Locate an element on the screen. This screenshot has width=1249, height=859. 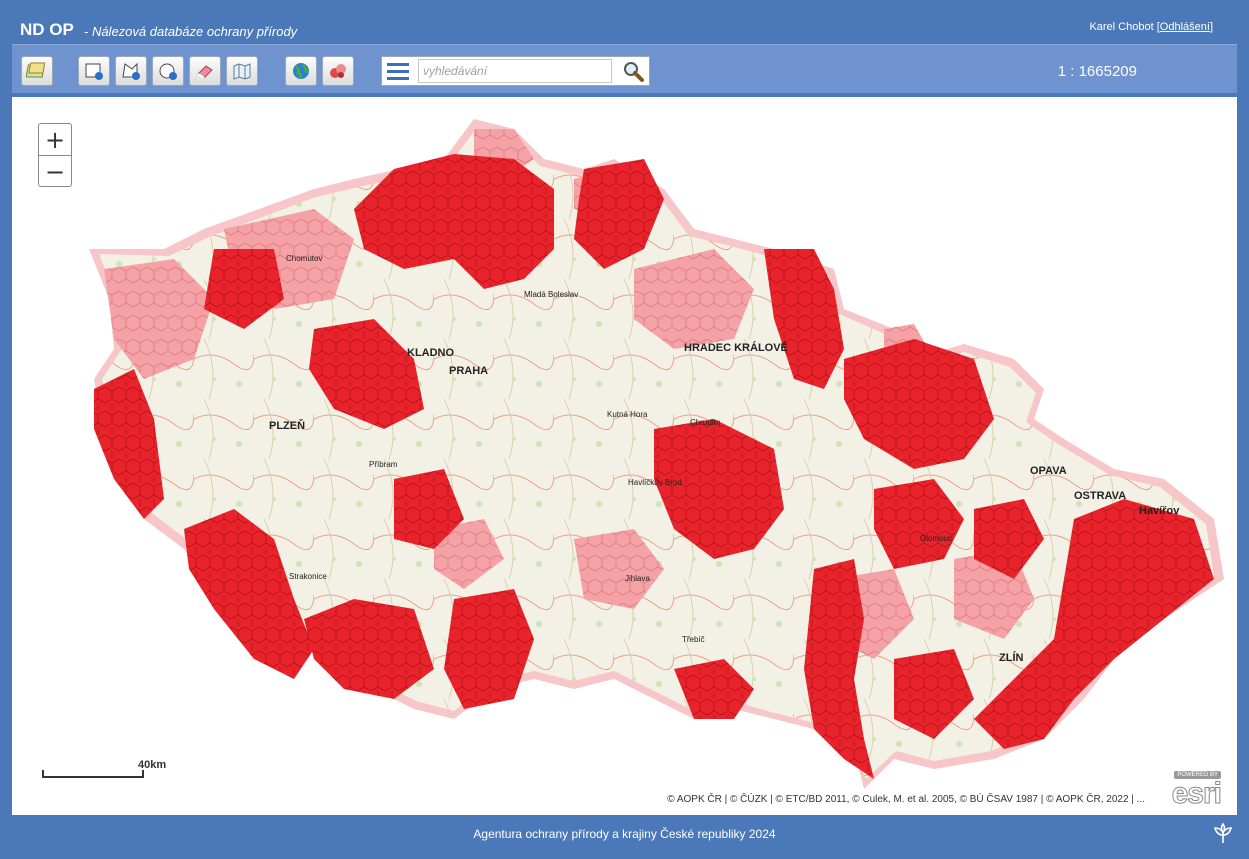
city-label: Havířov is located at coordinates (1159, 511).